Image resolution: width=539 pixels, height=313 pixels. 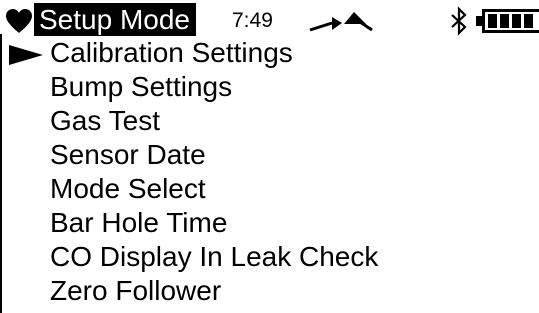 What do you see at coordinates (507, 21) in the screenshot?
I see `battery-icon` at bounding box center [507, 21].